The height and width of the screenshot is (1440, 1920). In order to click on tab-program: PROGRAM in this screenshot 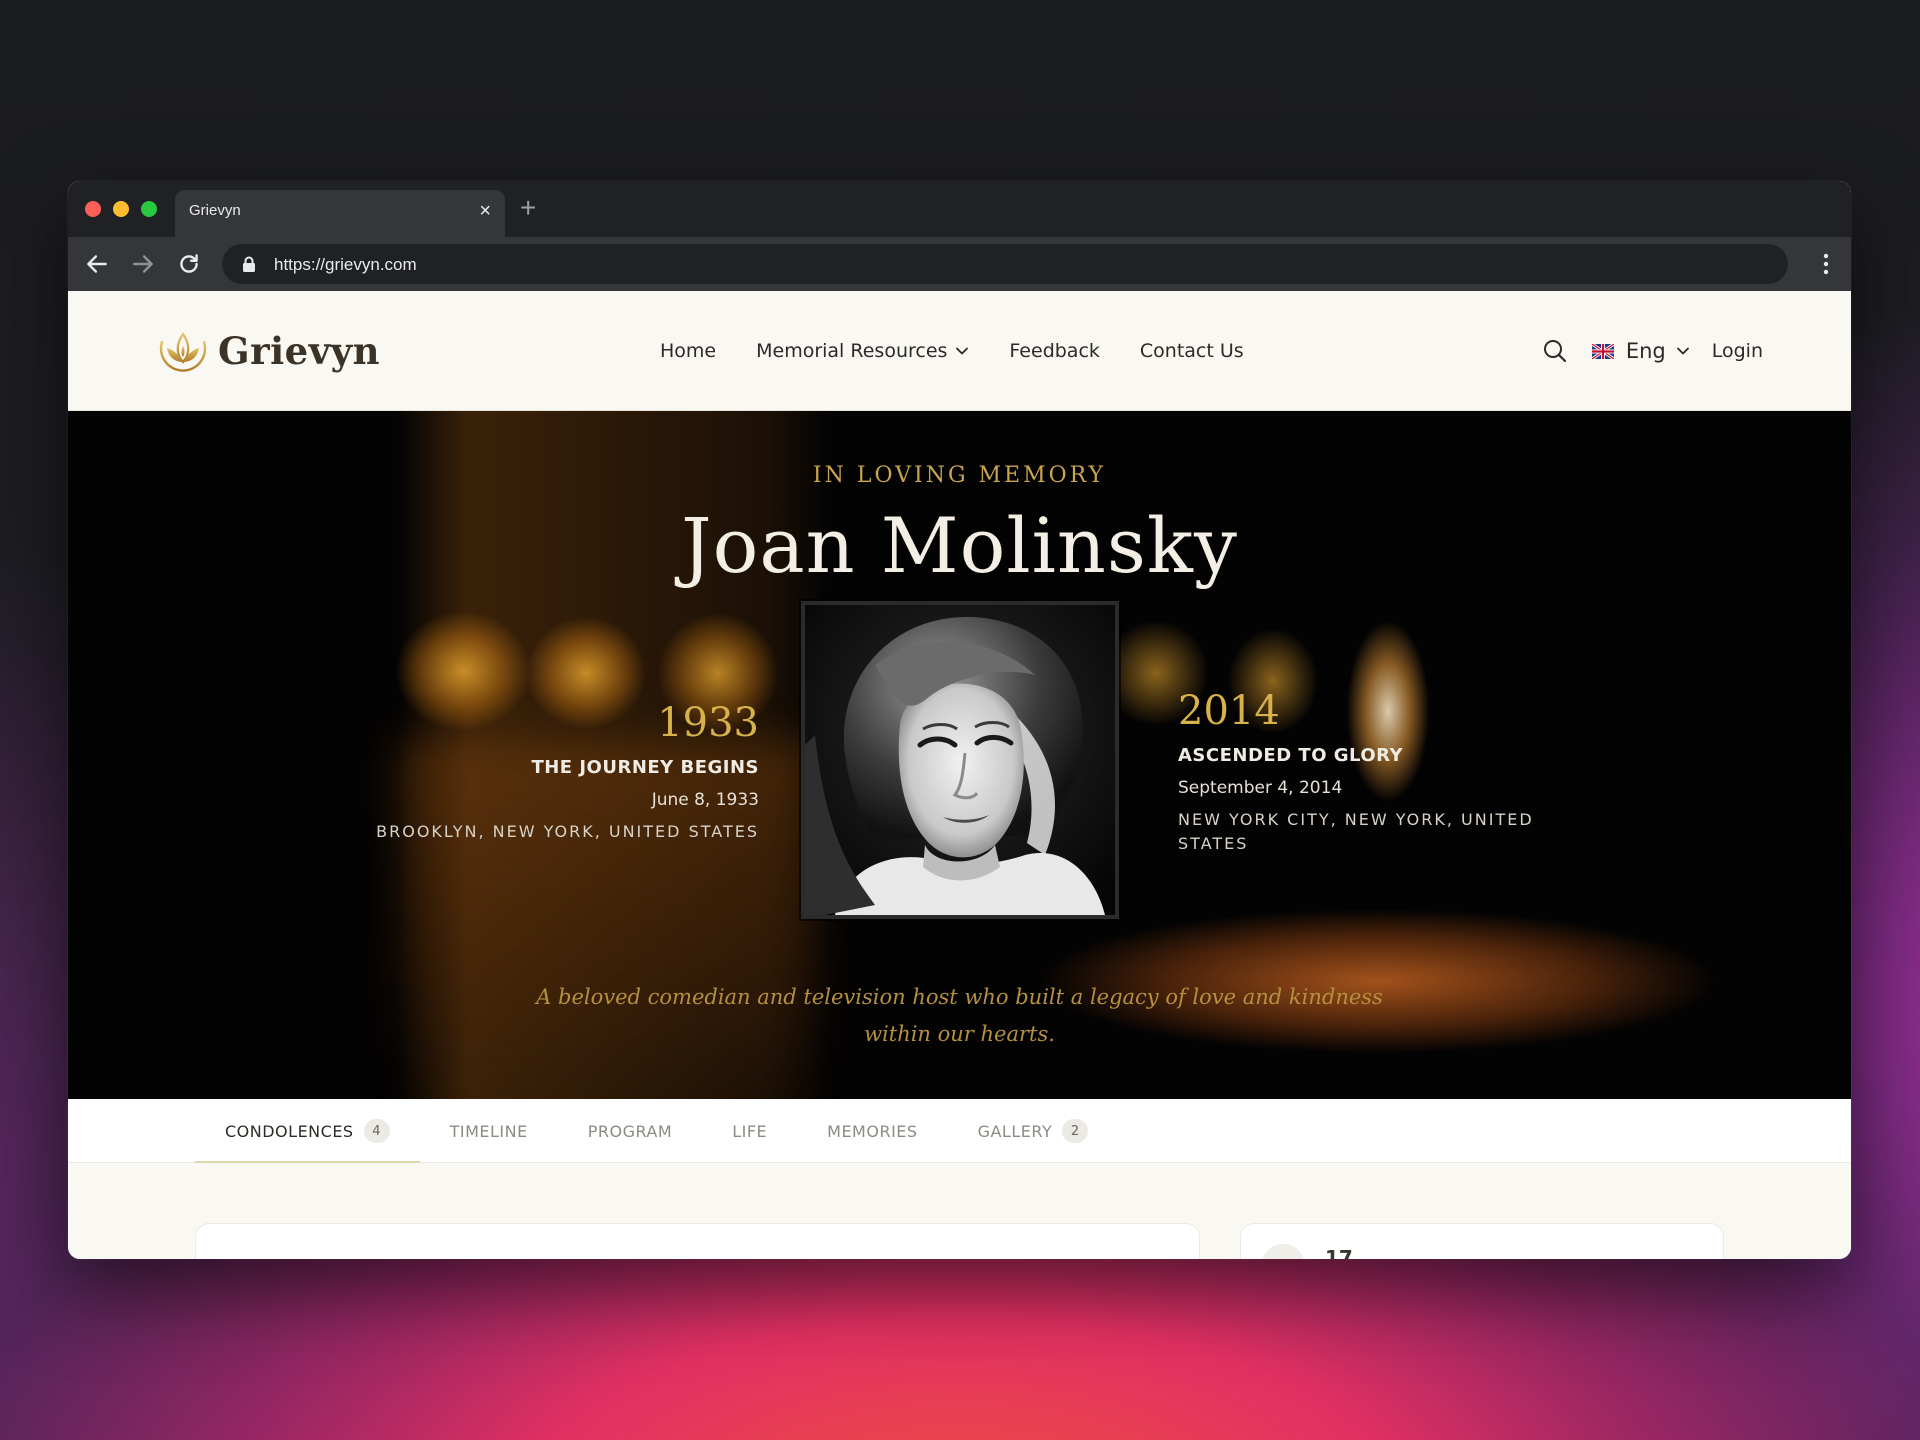, I will do `click(630, 1131)`.